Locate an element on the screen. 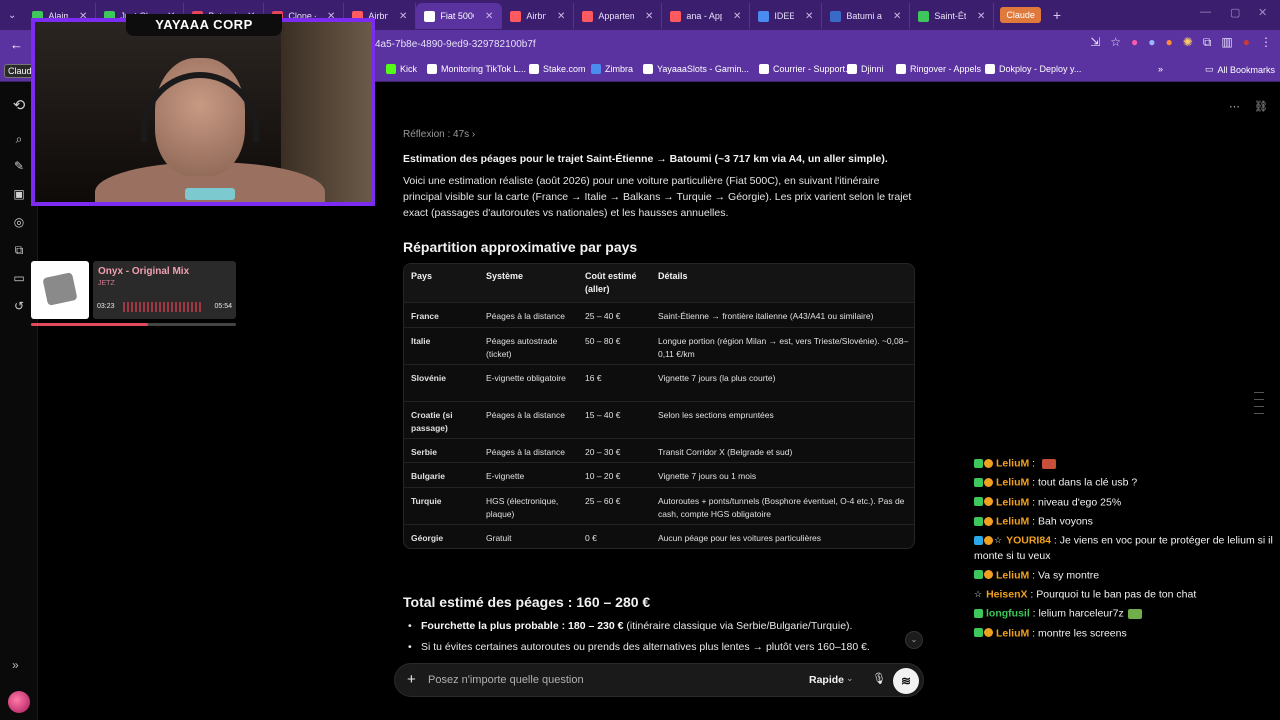 The width and height of the screenshot is (1280, 720). bookmark-label: Djinni is located at coordinates (872, 69).